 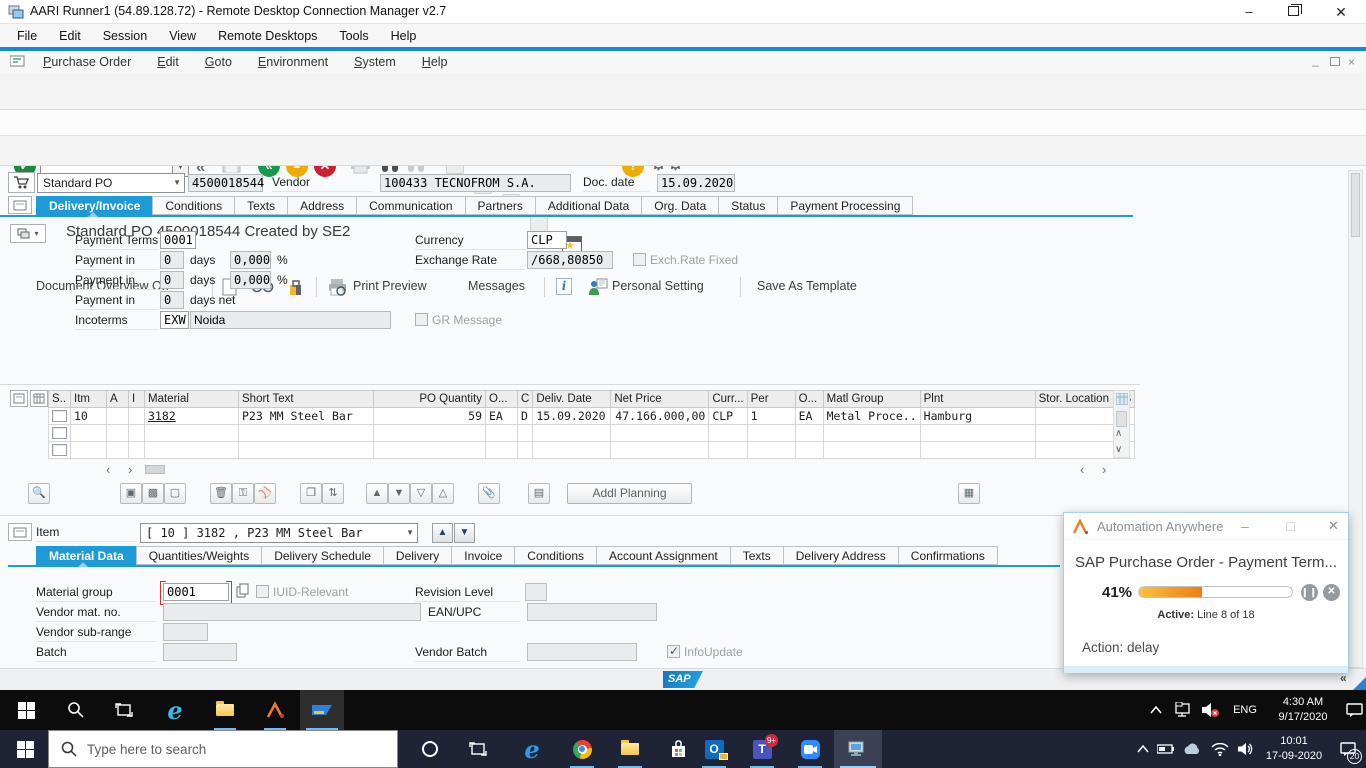 What do you see at coordinates (430, 749) in the screenshot?
I see `host-cortana-icon` at bounding box center [430, 749].